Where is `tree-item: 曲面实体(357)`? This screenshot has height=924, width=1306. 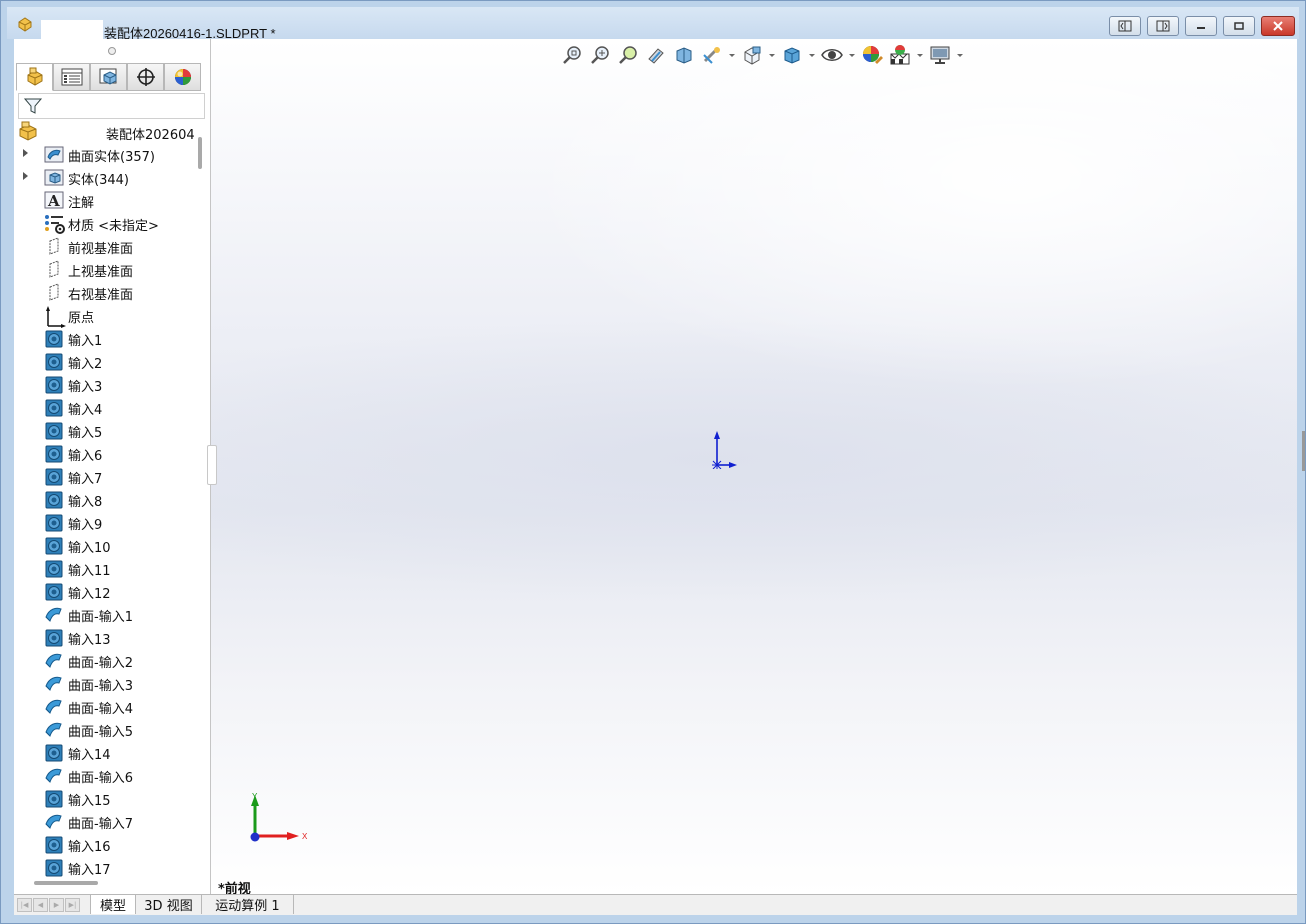
tree-item: 曲面实体(357) is located at coordinates (107, 154).